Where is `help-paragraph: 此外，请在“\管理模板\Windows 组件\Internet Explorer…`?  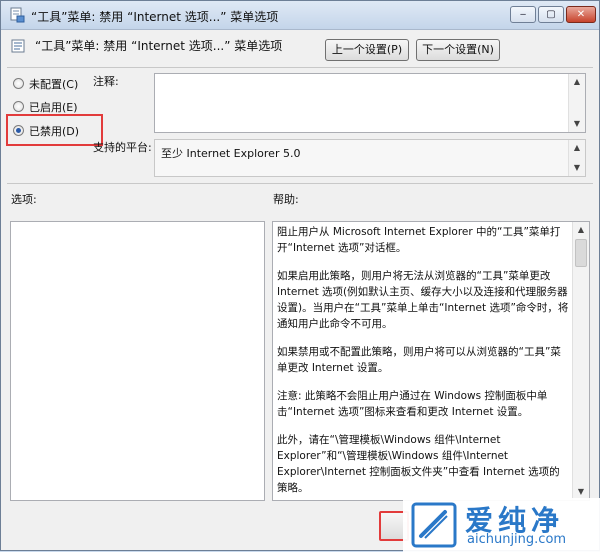
help-paragraph: 此外，请在“\管理模板\Windows 组件\Internet Explorer… is located at coordinates (418, 464).